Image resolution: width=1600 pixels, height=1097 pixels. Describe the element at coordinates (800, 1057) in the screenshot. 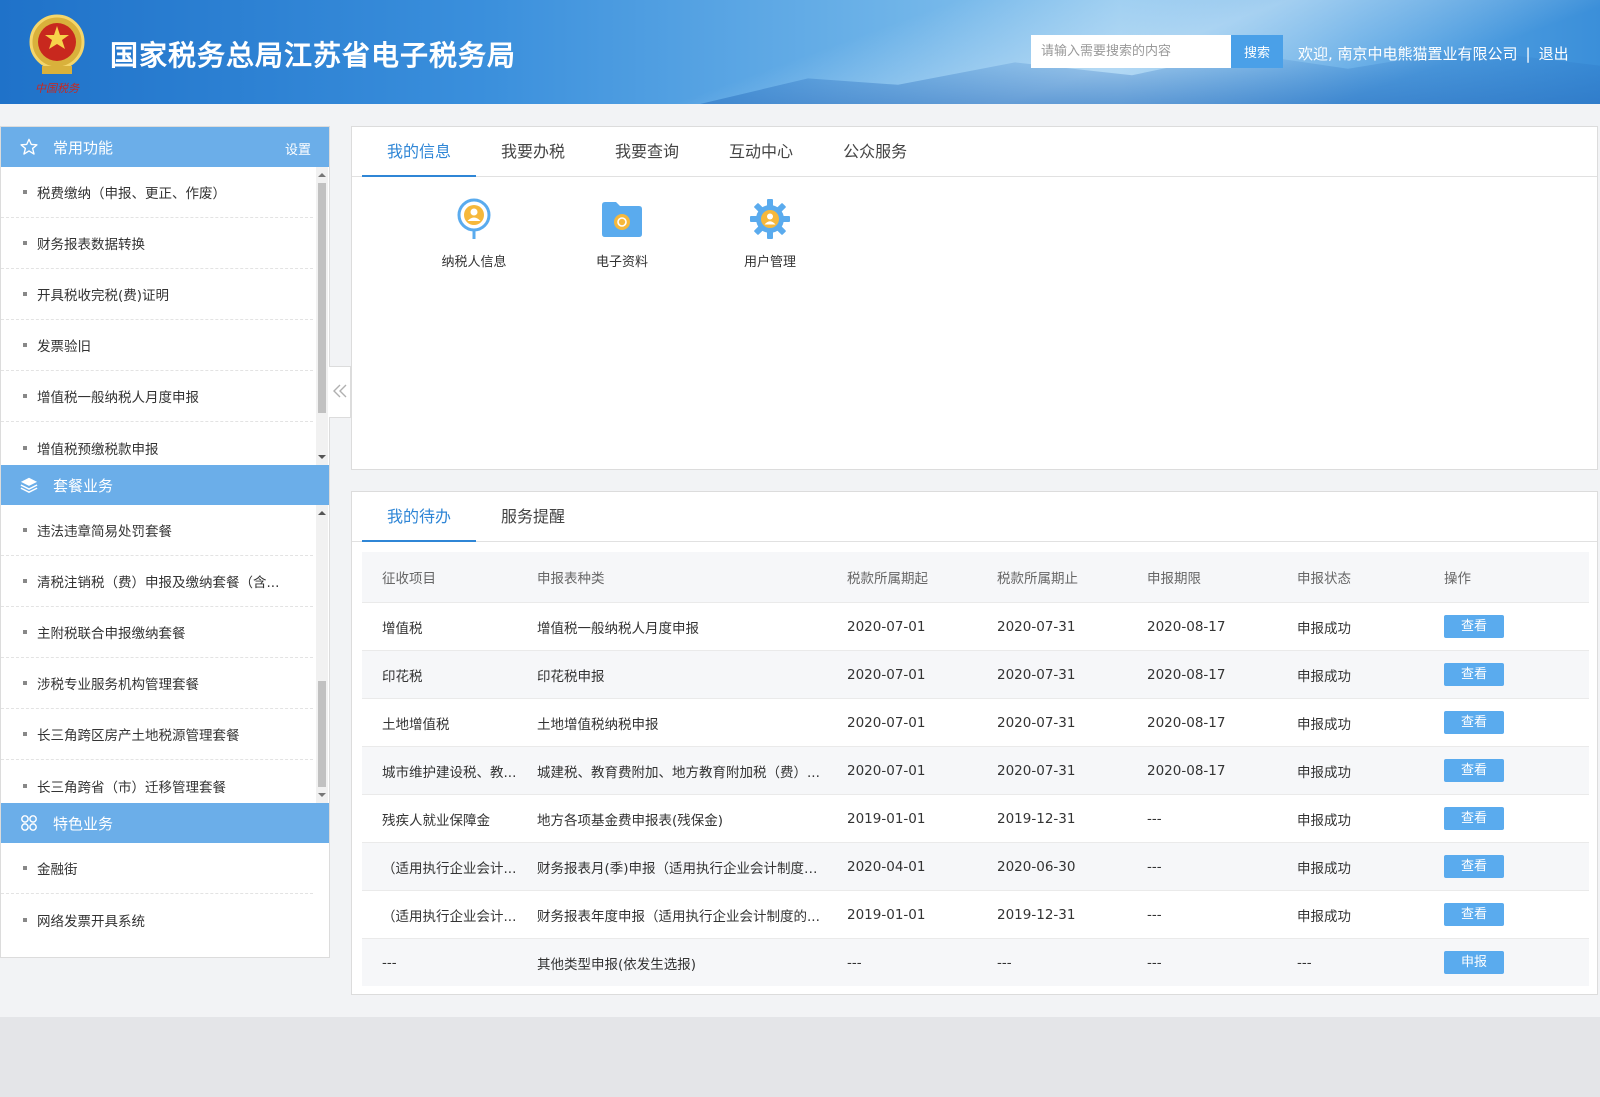

I see `footer-bar` at that location.